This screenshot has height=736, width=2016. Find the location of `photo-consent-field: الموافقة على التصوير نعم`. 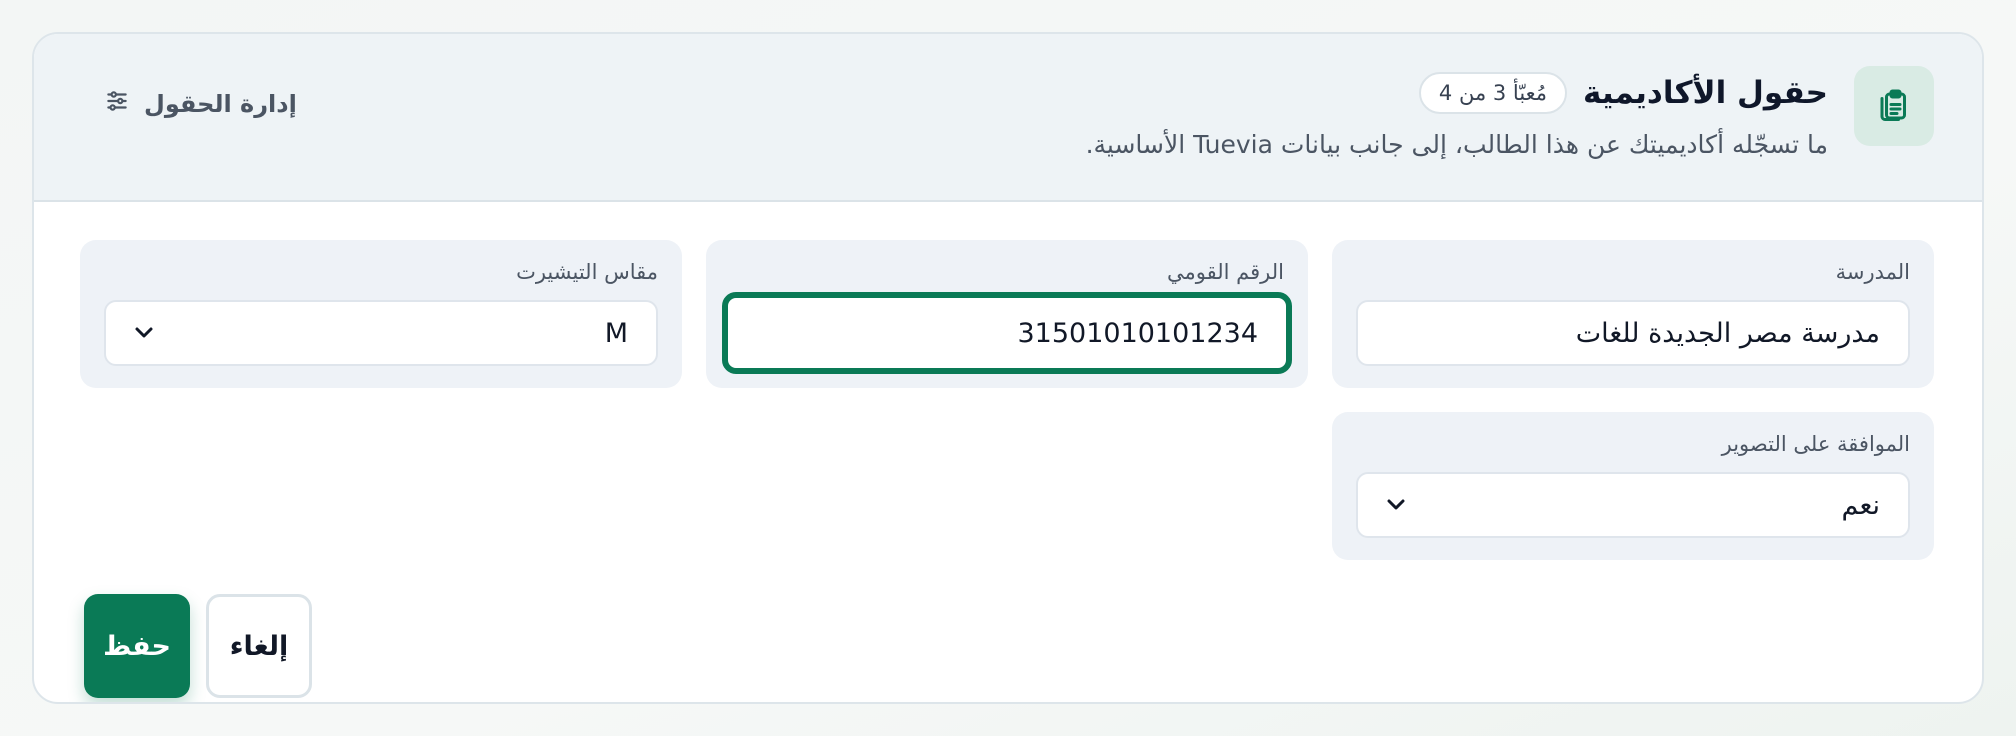

photo-consent-field: الموافقة على التصوير نعم is located at coordinates (1633, 486).